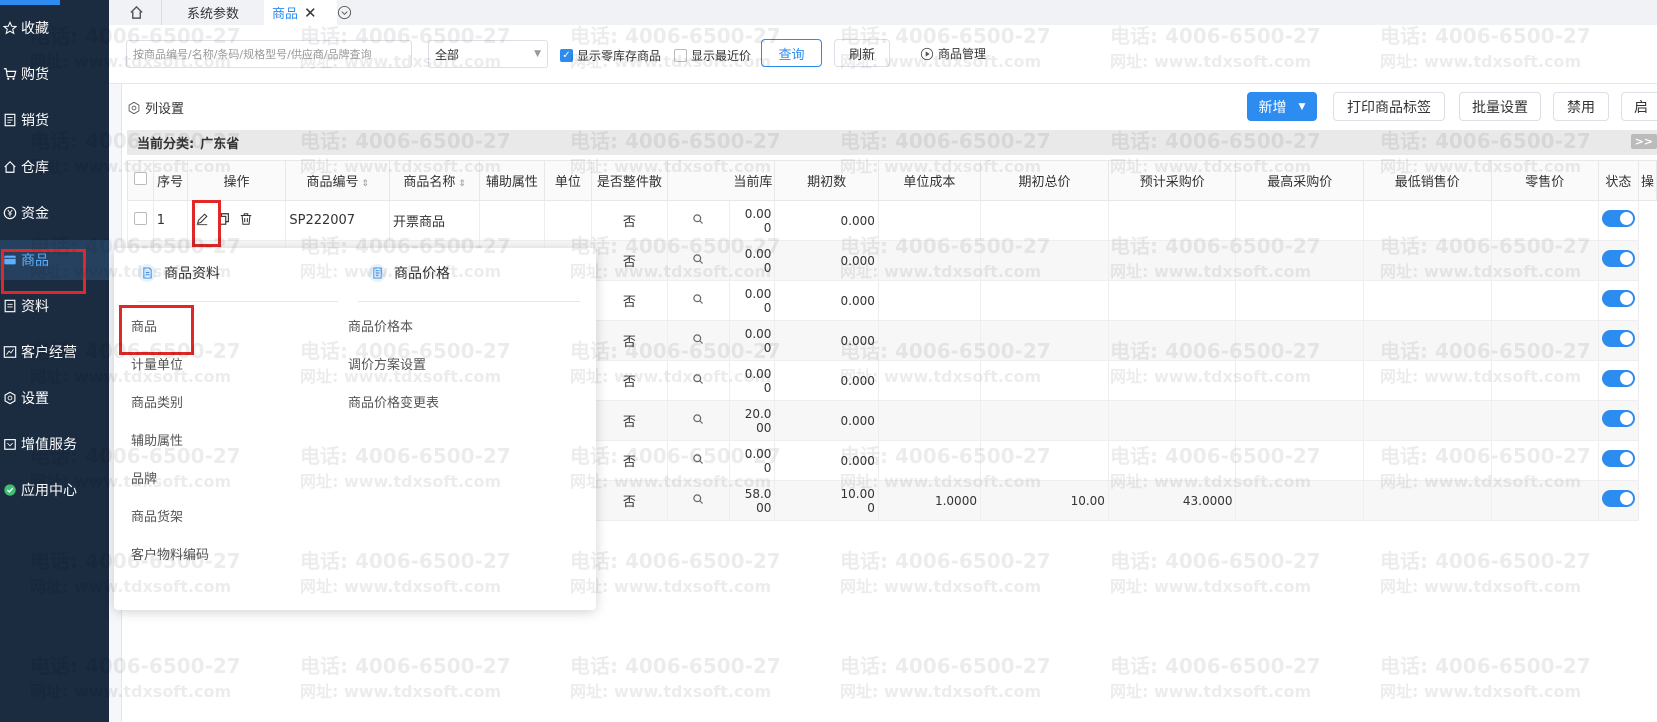 This screenshot has width=1657, height=722. What do you see at coordinates (54, 260) in the screenshot?
I see `sidebar-item-box: 商品` at bounding box center [54, 260].